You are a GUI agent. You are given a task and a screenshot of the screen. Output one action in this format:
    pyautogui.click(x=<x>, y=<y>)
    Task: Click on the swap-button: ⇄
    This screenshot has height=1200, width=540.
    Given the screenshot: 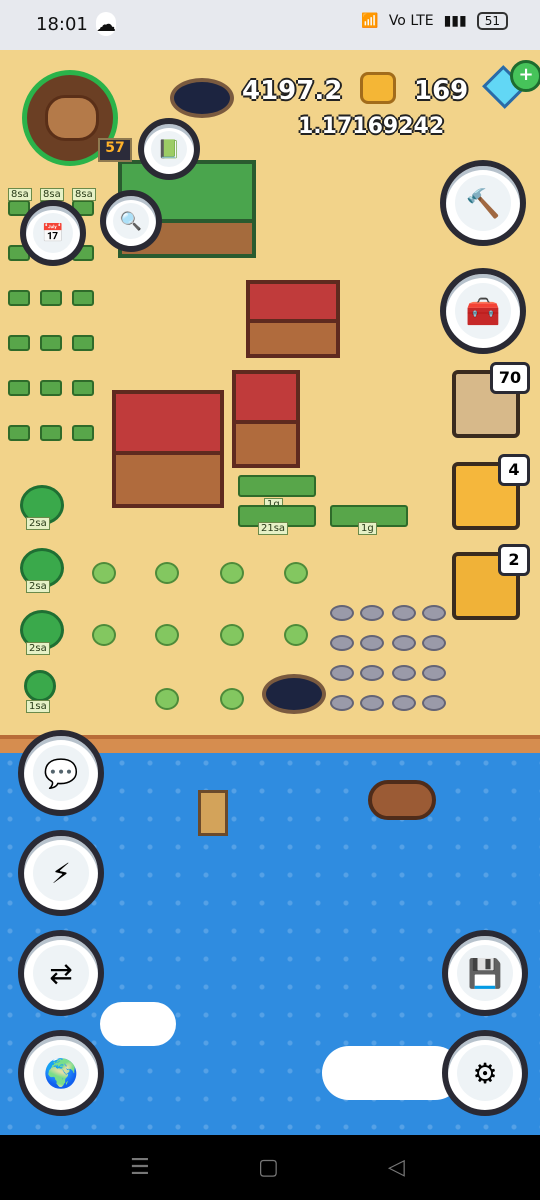 What is the action you would take?
    pyautogui.click(x=61, y=973)
    